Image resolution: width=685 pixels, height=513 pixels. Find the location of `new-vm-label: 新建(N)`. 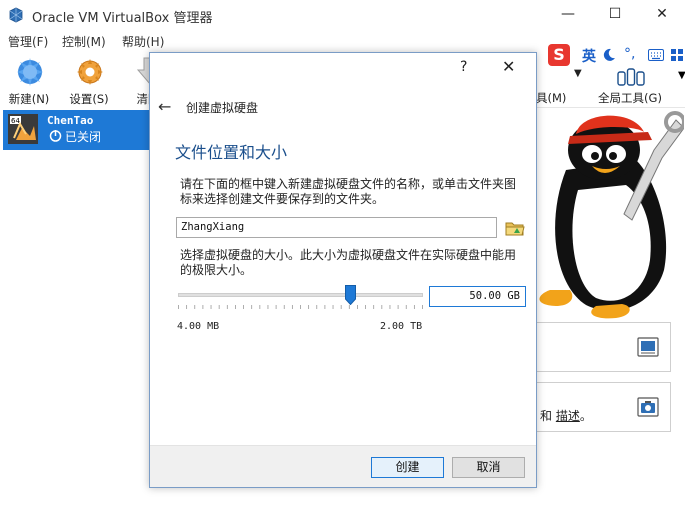

new-vm-label: 新建(N) is located at coordinates (29, 99).